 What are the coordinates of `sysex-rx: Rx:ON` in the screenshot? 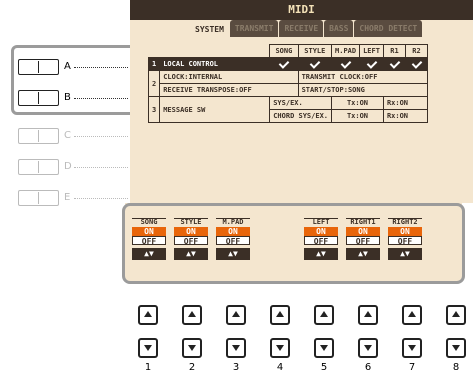 It's located at (405, 103).